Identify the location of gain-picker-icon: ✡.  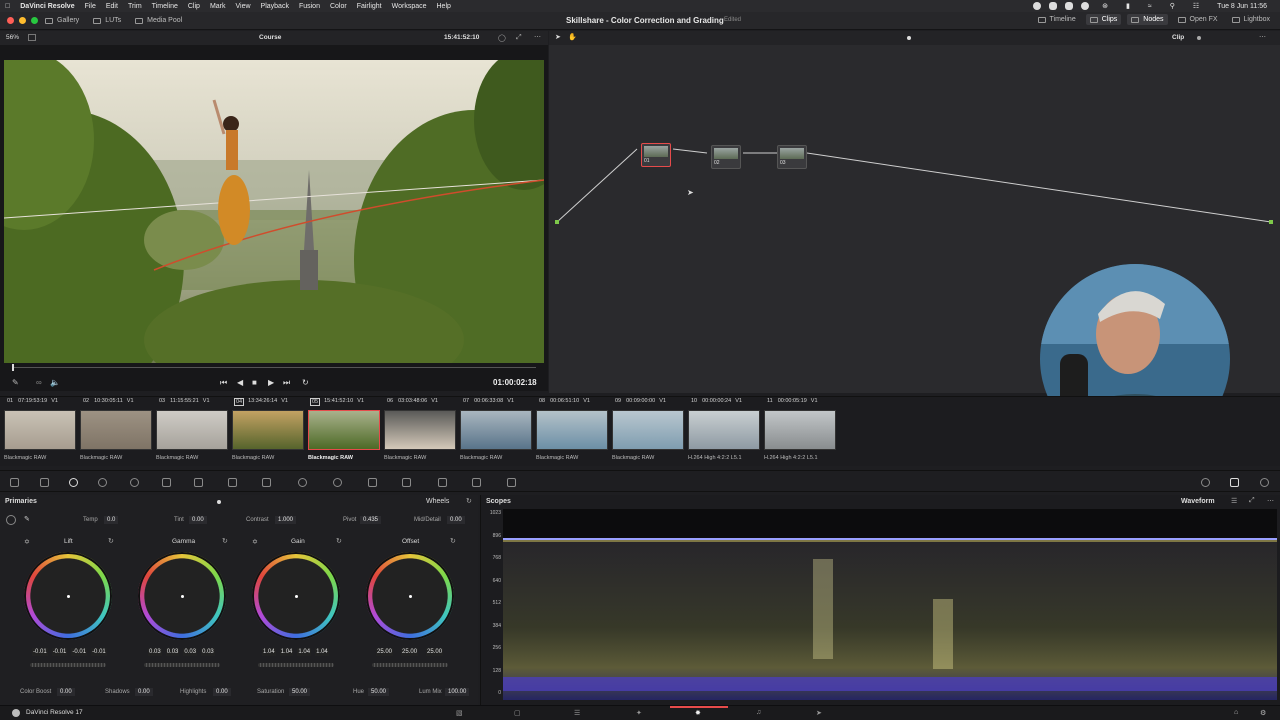
(255, 542).